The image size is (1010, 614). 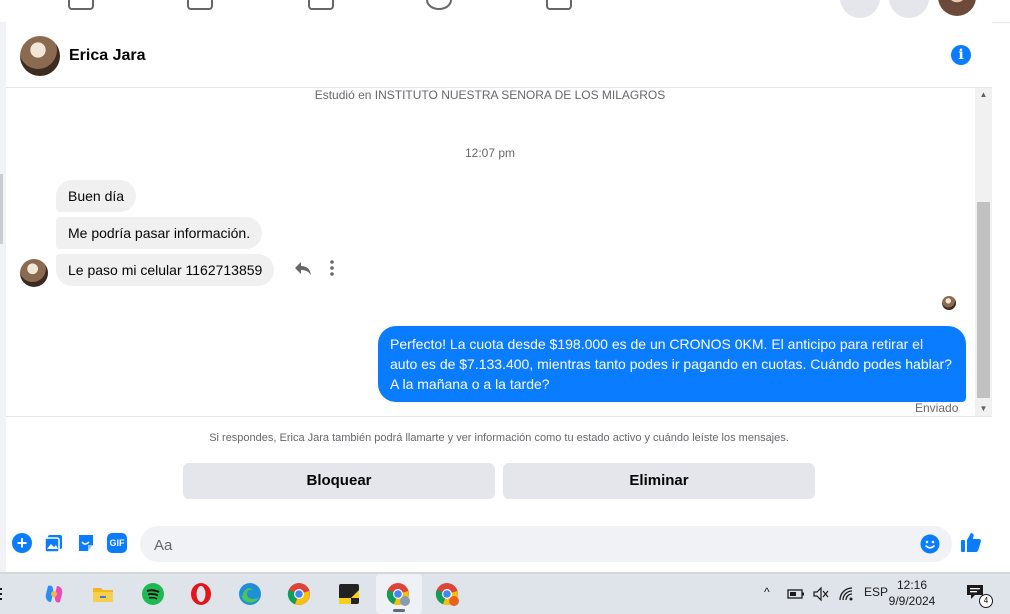 What do you see at coordinates (439, 5) in the screenshot?
I see `groups-nav-icon` at bounding box center [439, 5].